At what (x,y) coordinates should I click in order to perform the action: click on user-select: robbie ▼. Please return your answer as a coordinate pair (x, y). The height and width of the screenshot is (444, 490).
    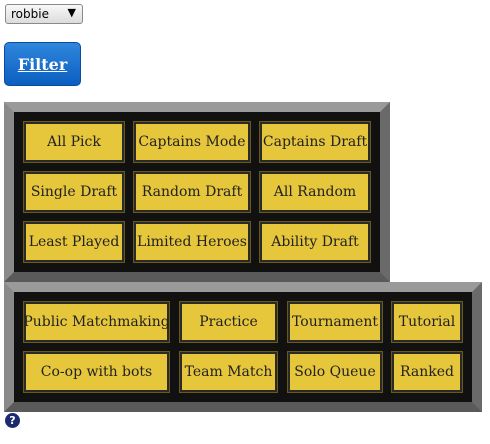
    Looking at the image, I should click on (44, 14).